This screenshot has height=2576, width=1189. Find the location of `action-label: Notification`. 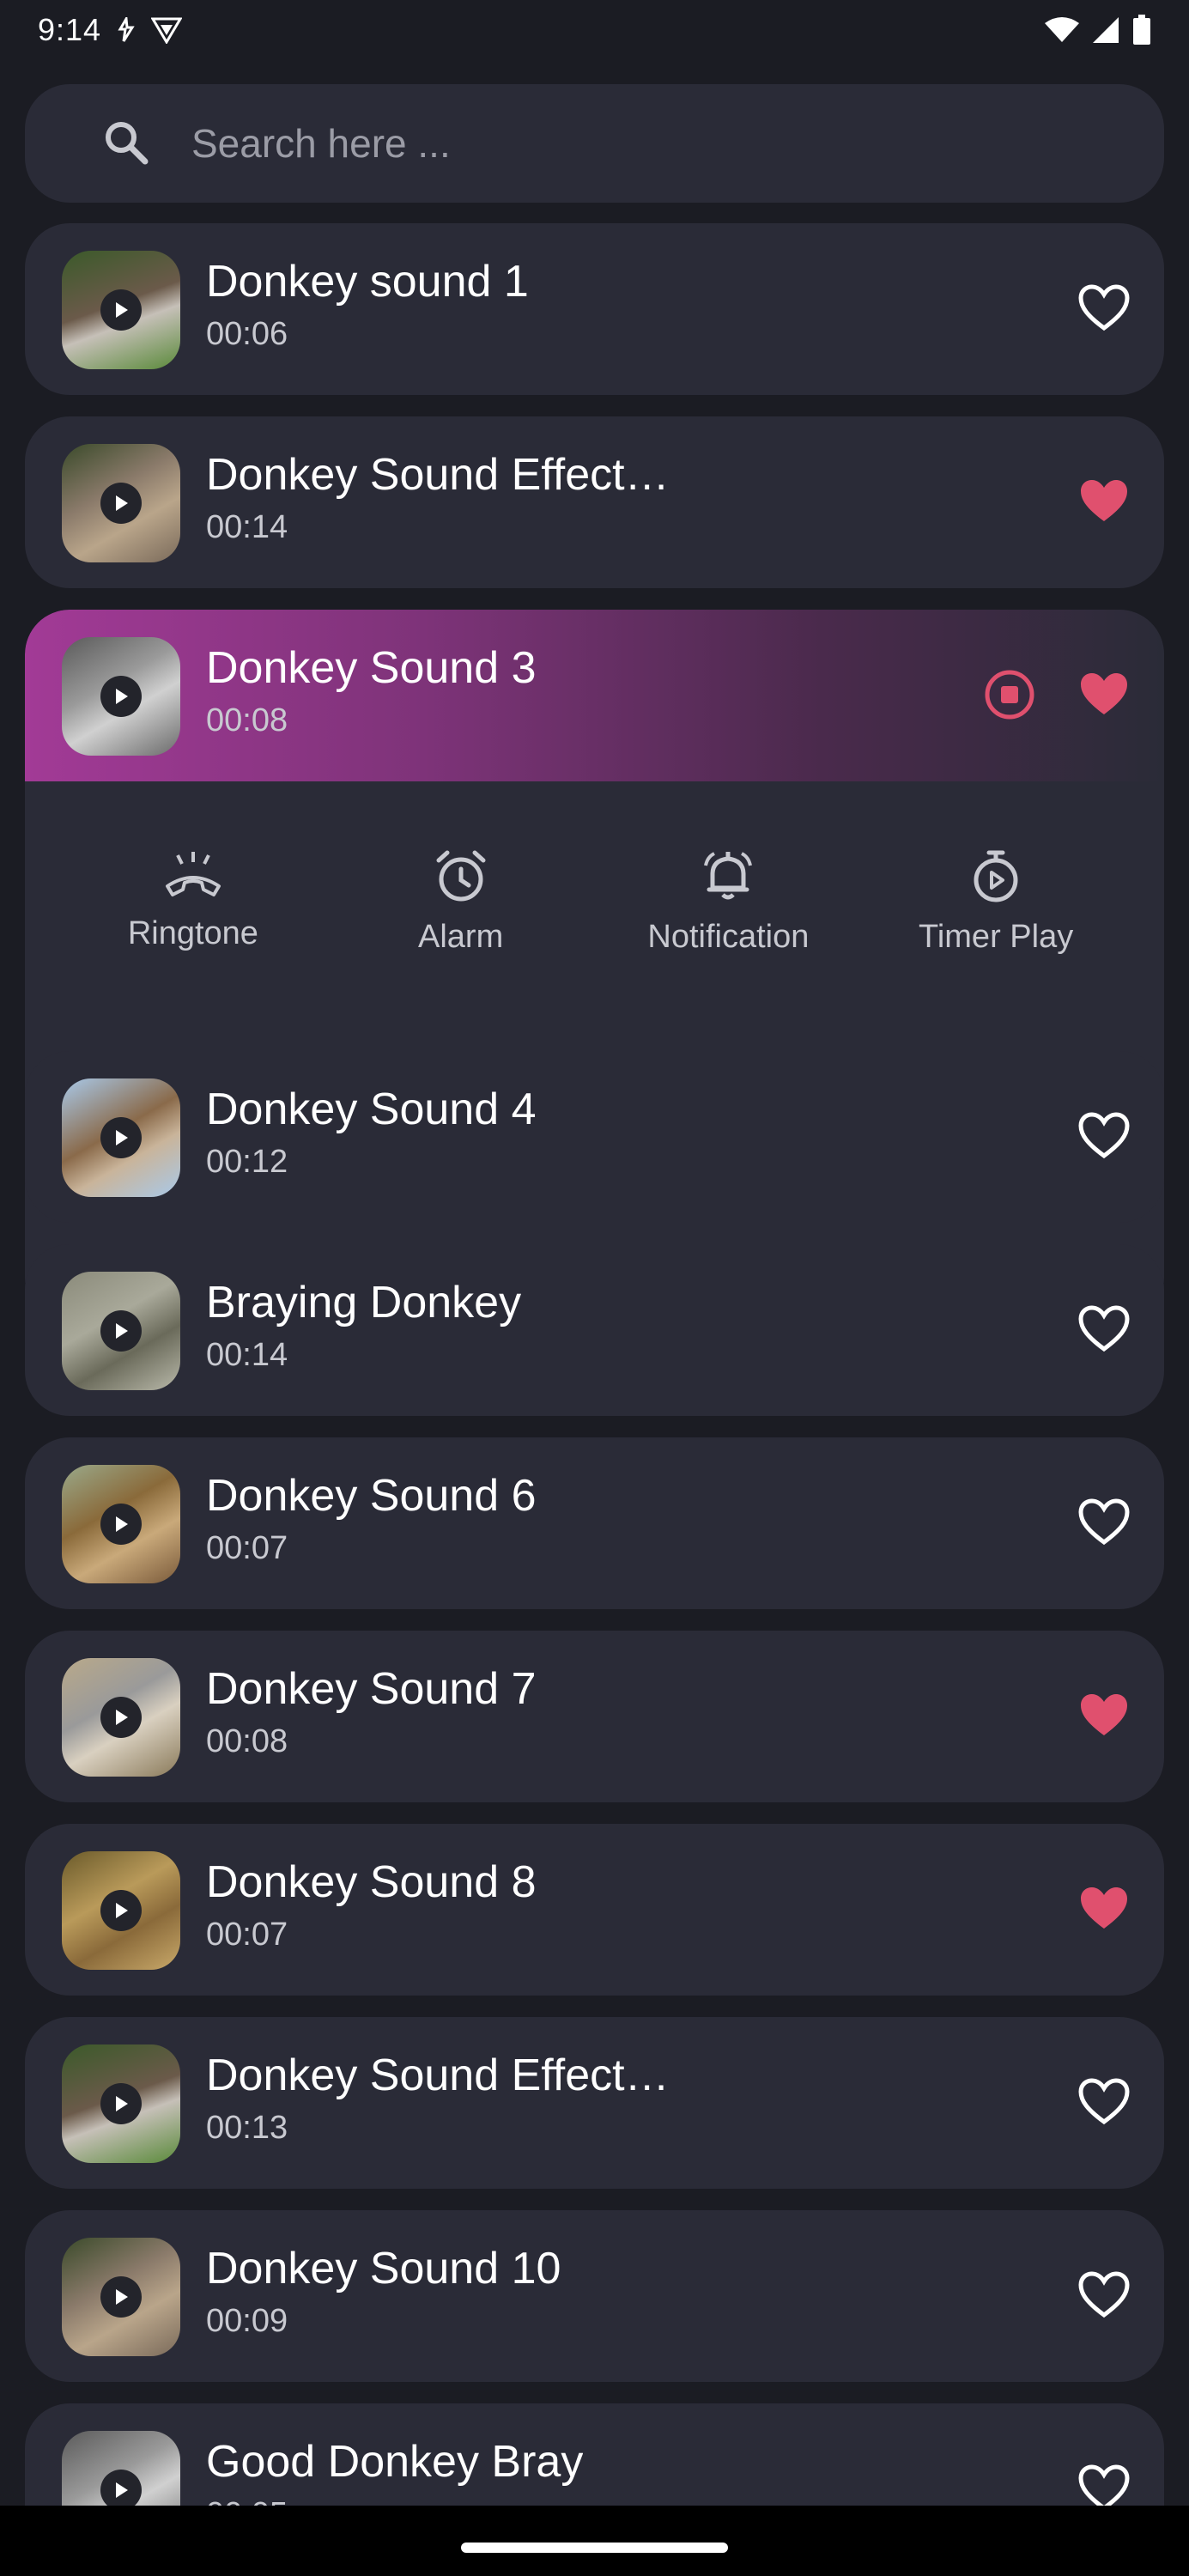

action-label: Notification is located at coordinates (728, 937).